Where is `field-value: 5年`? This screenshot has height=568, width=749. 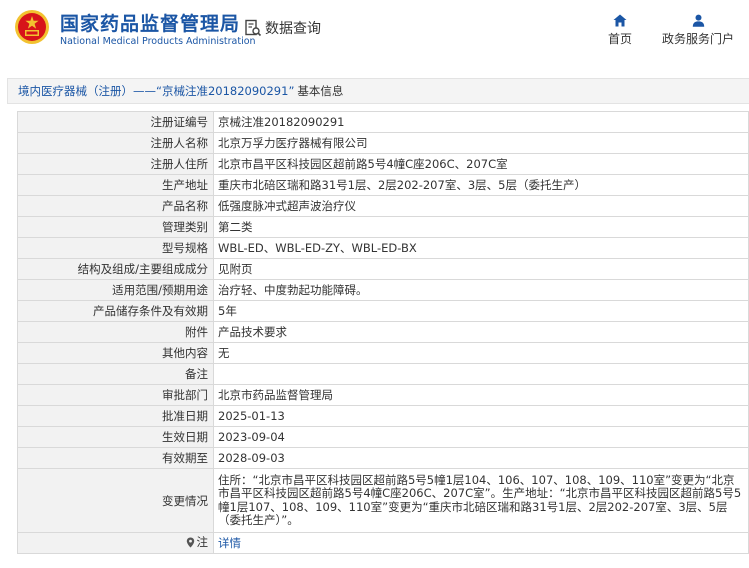
field-value: 5年 is located at coordinates (481, 311).